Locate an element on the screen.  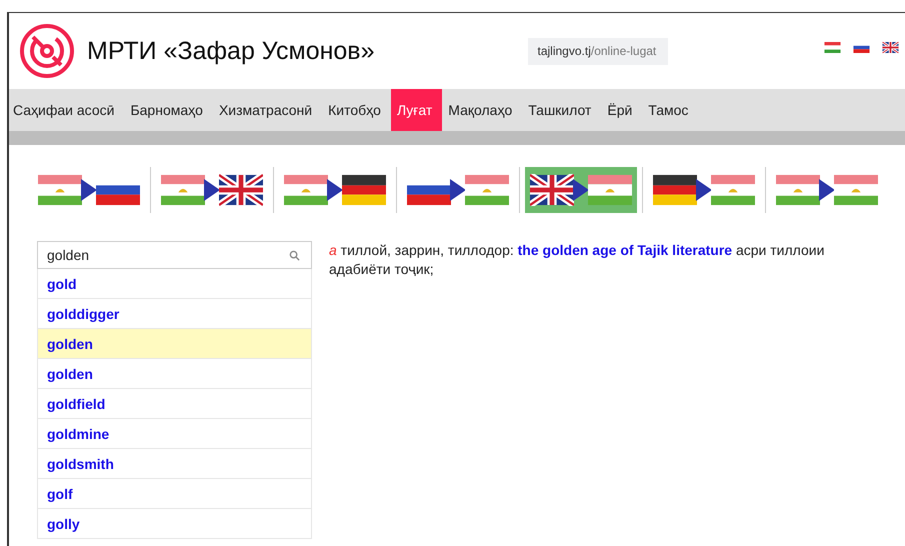
url-domain: tajlingvo.tj is located at coordinates (564, 51).